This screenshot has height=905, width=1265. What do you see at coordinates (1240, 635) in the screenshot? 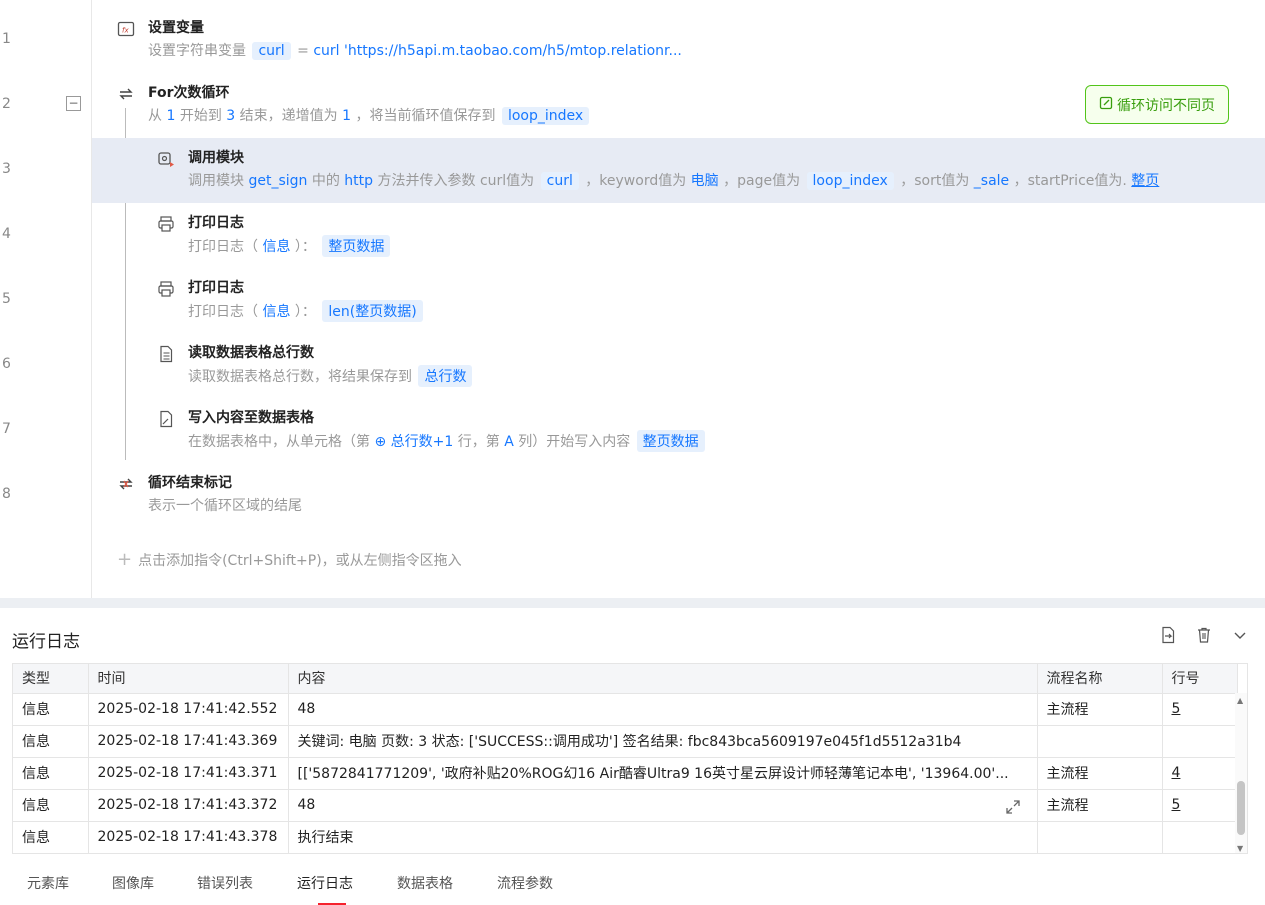
I see `chevron-down-icon` at bounding box center [1240, 635].